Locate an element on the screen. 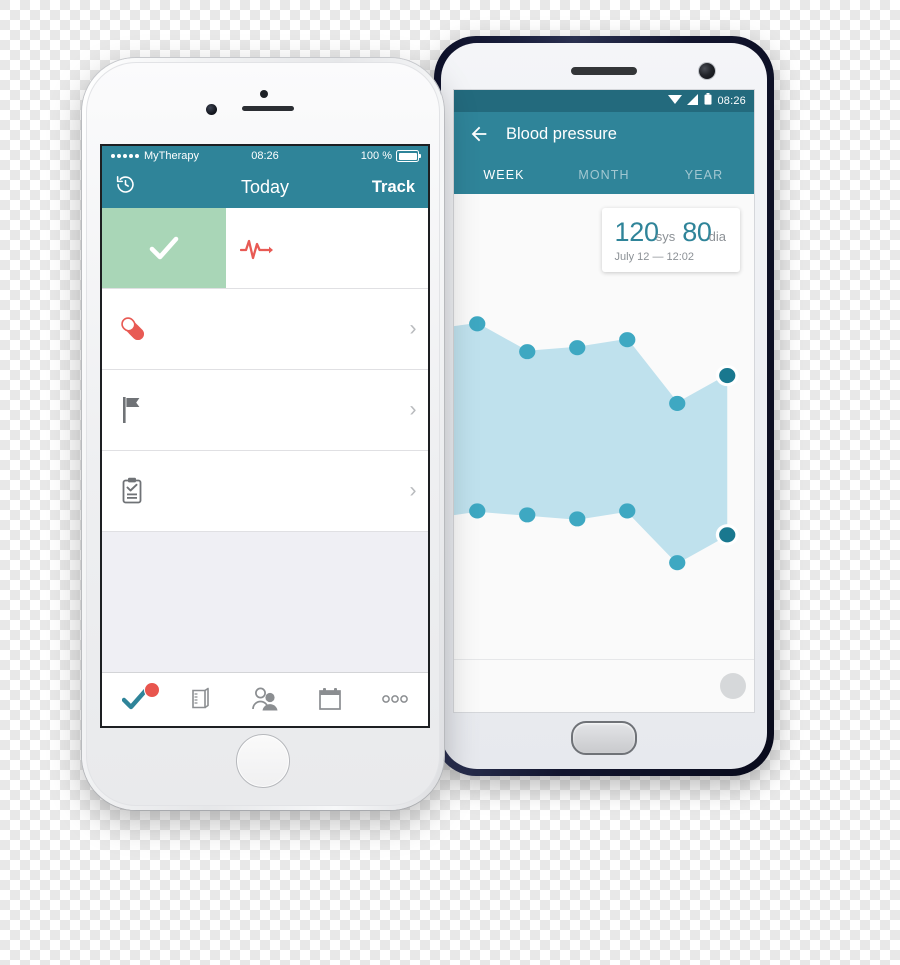 The height and width of the screenshot is (965, 900). iphone-proximity-sensor is located at coordinates (264, 94).